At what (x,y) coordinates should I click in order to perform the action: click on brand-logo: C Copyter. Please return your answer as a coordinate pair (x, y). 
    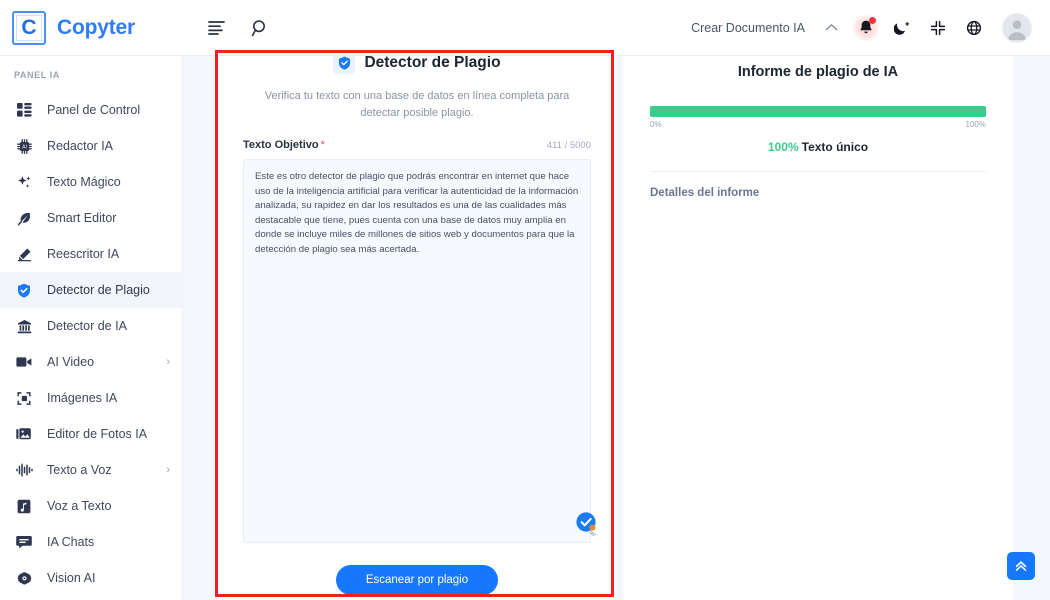
    Looking at the image, I should click on (95, 27).